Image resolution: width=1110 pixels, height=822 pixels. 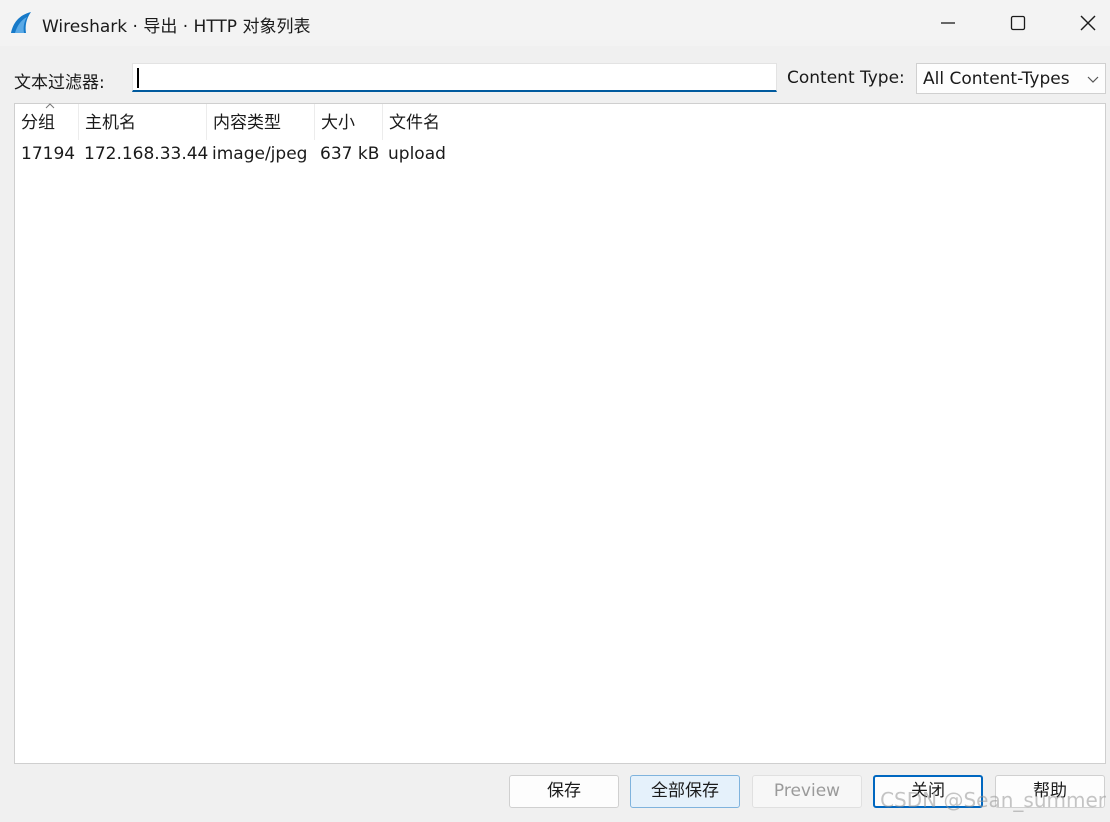 What do you see at coordinates (260, 154) in the screenshot?
I see `cell-content-type: image/jpeg` at bounding box center [260, 154].